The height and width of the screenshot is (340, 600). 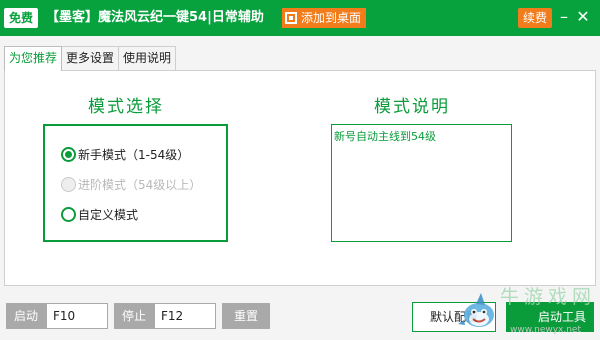 I want to click on mode-option-label: 新手模式（1-54级）, so click(x=134, y=154).